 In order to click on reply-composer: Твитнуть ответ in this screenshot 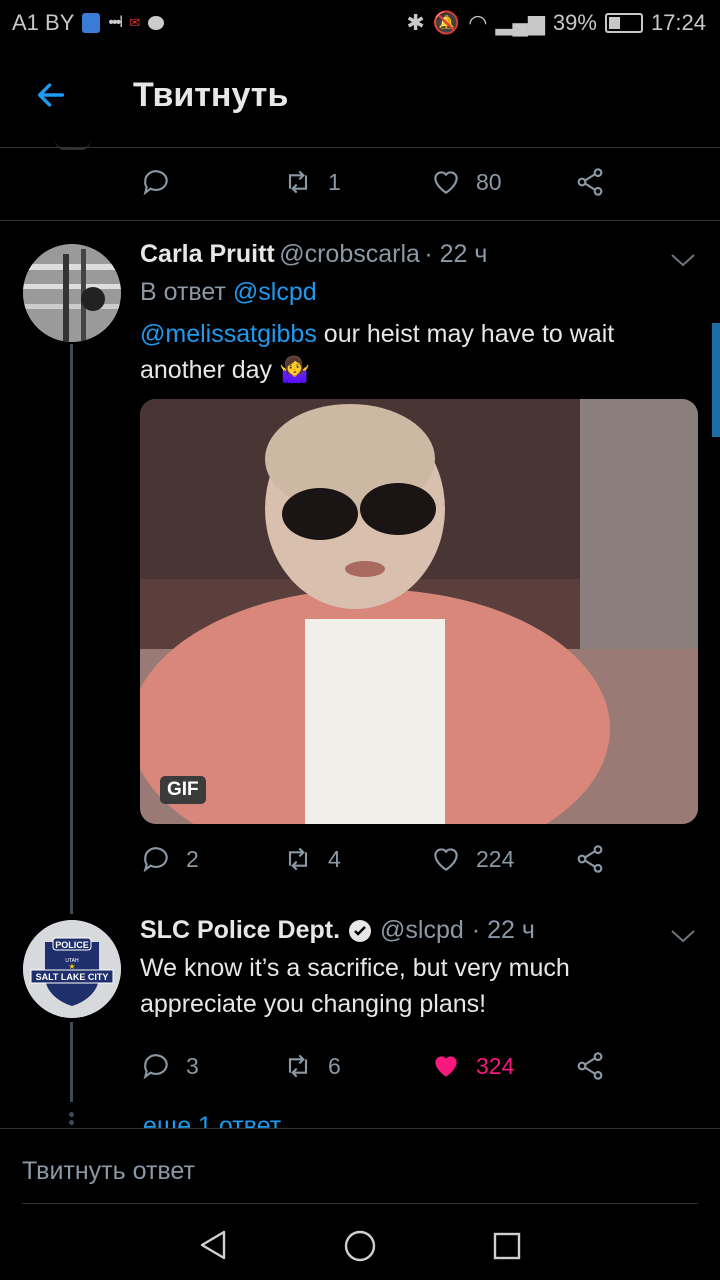, I will do `click(360, 1166)`.